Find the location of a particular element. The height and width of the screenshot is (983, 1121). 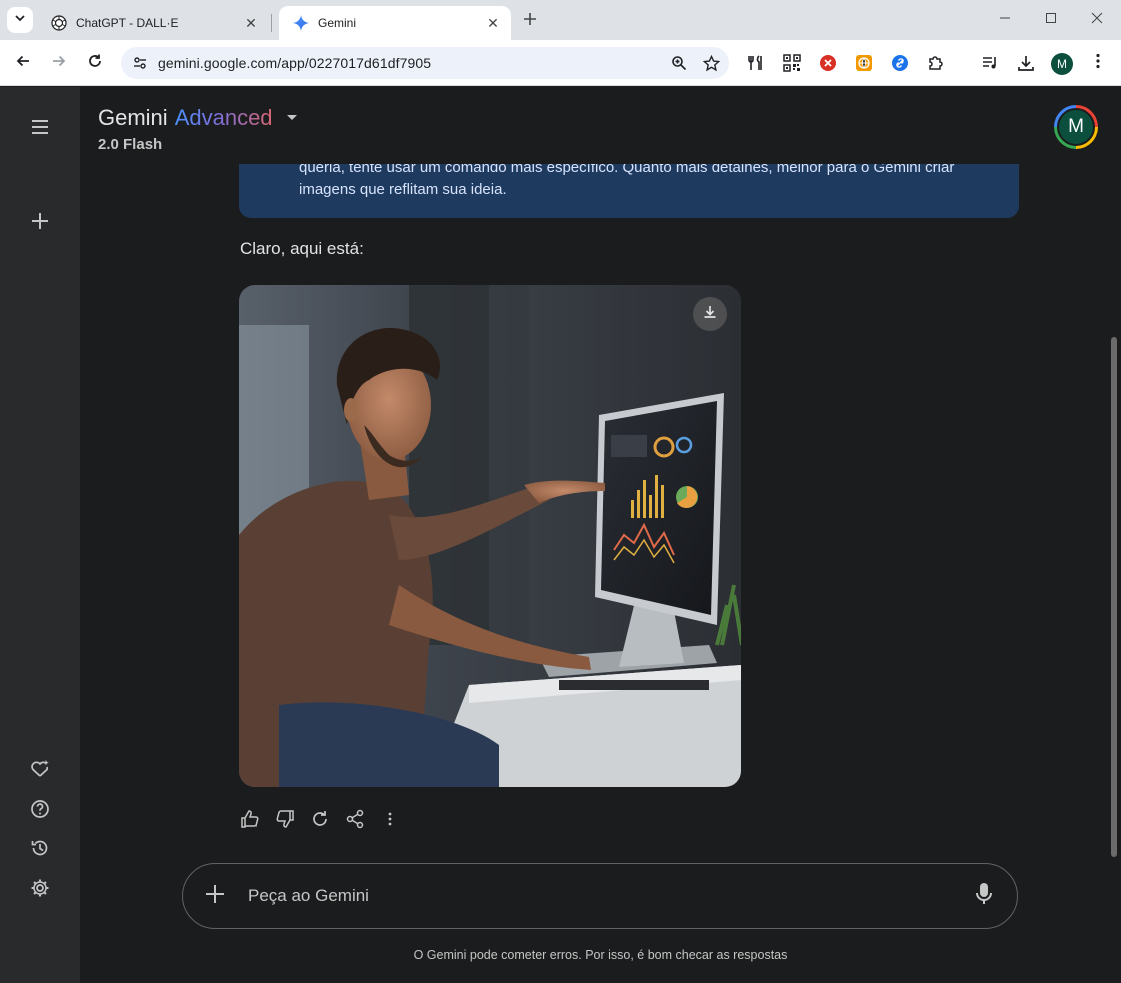

gemini-spark-icon is located at coordinates (301, 23).